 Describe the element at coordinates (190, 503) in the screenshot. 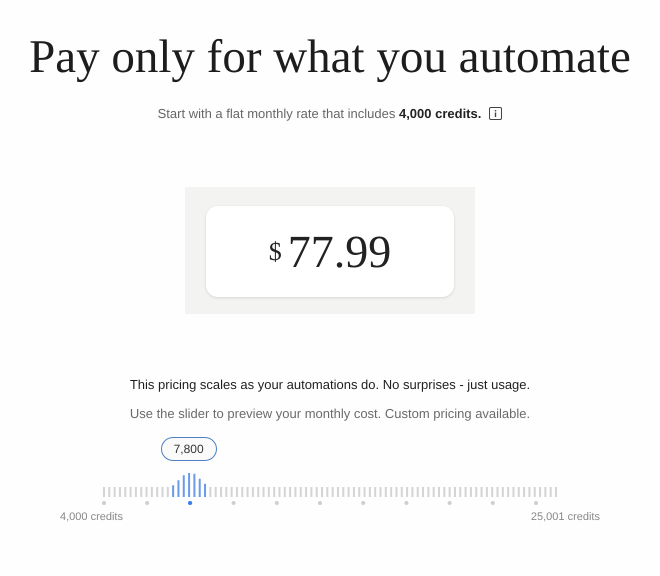

I see `slider-thumb` at that location.